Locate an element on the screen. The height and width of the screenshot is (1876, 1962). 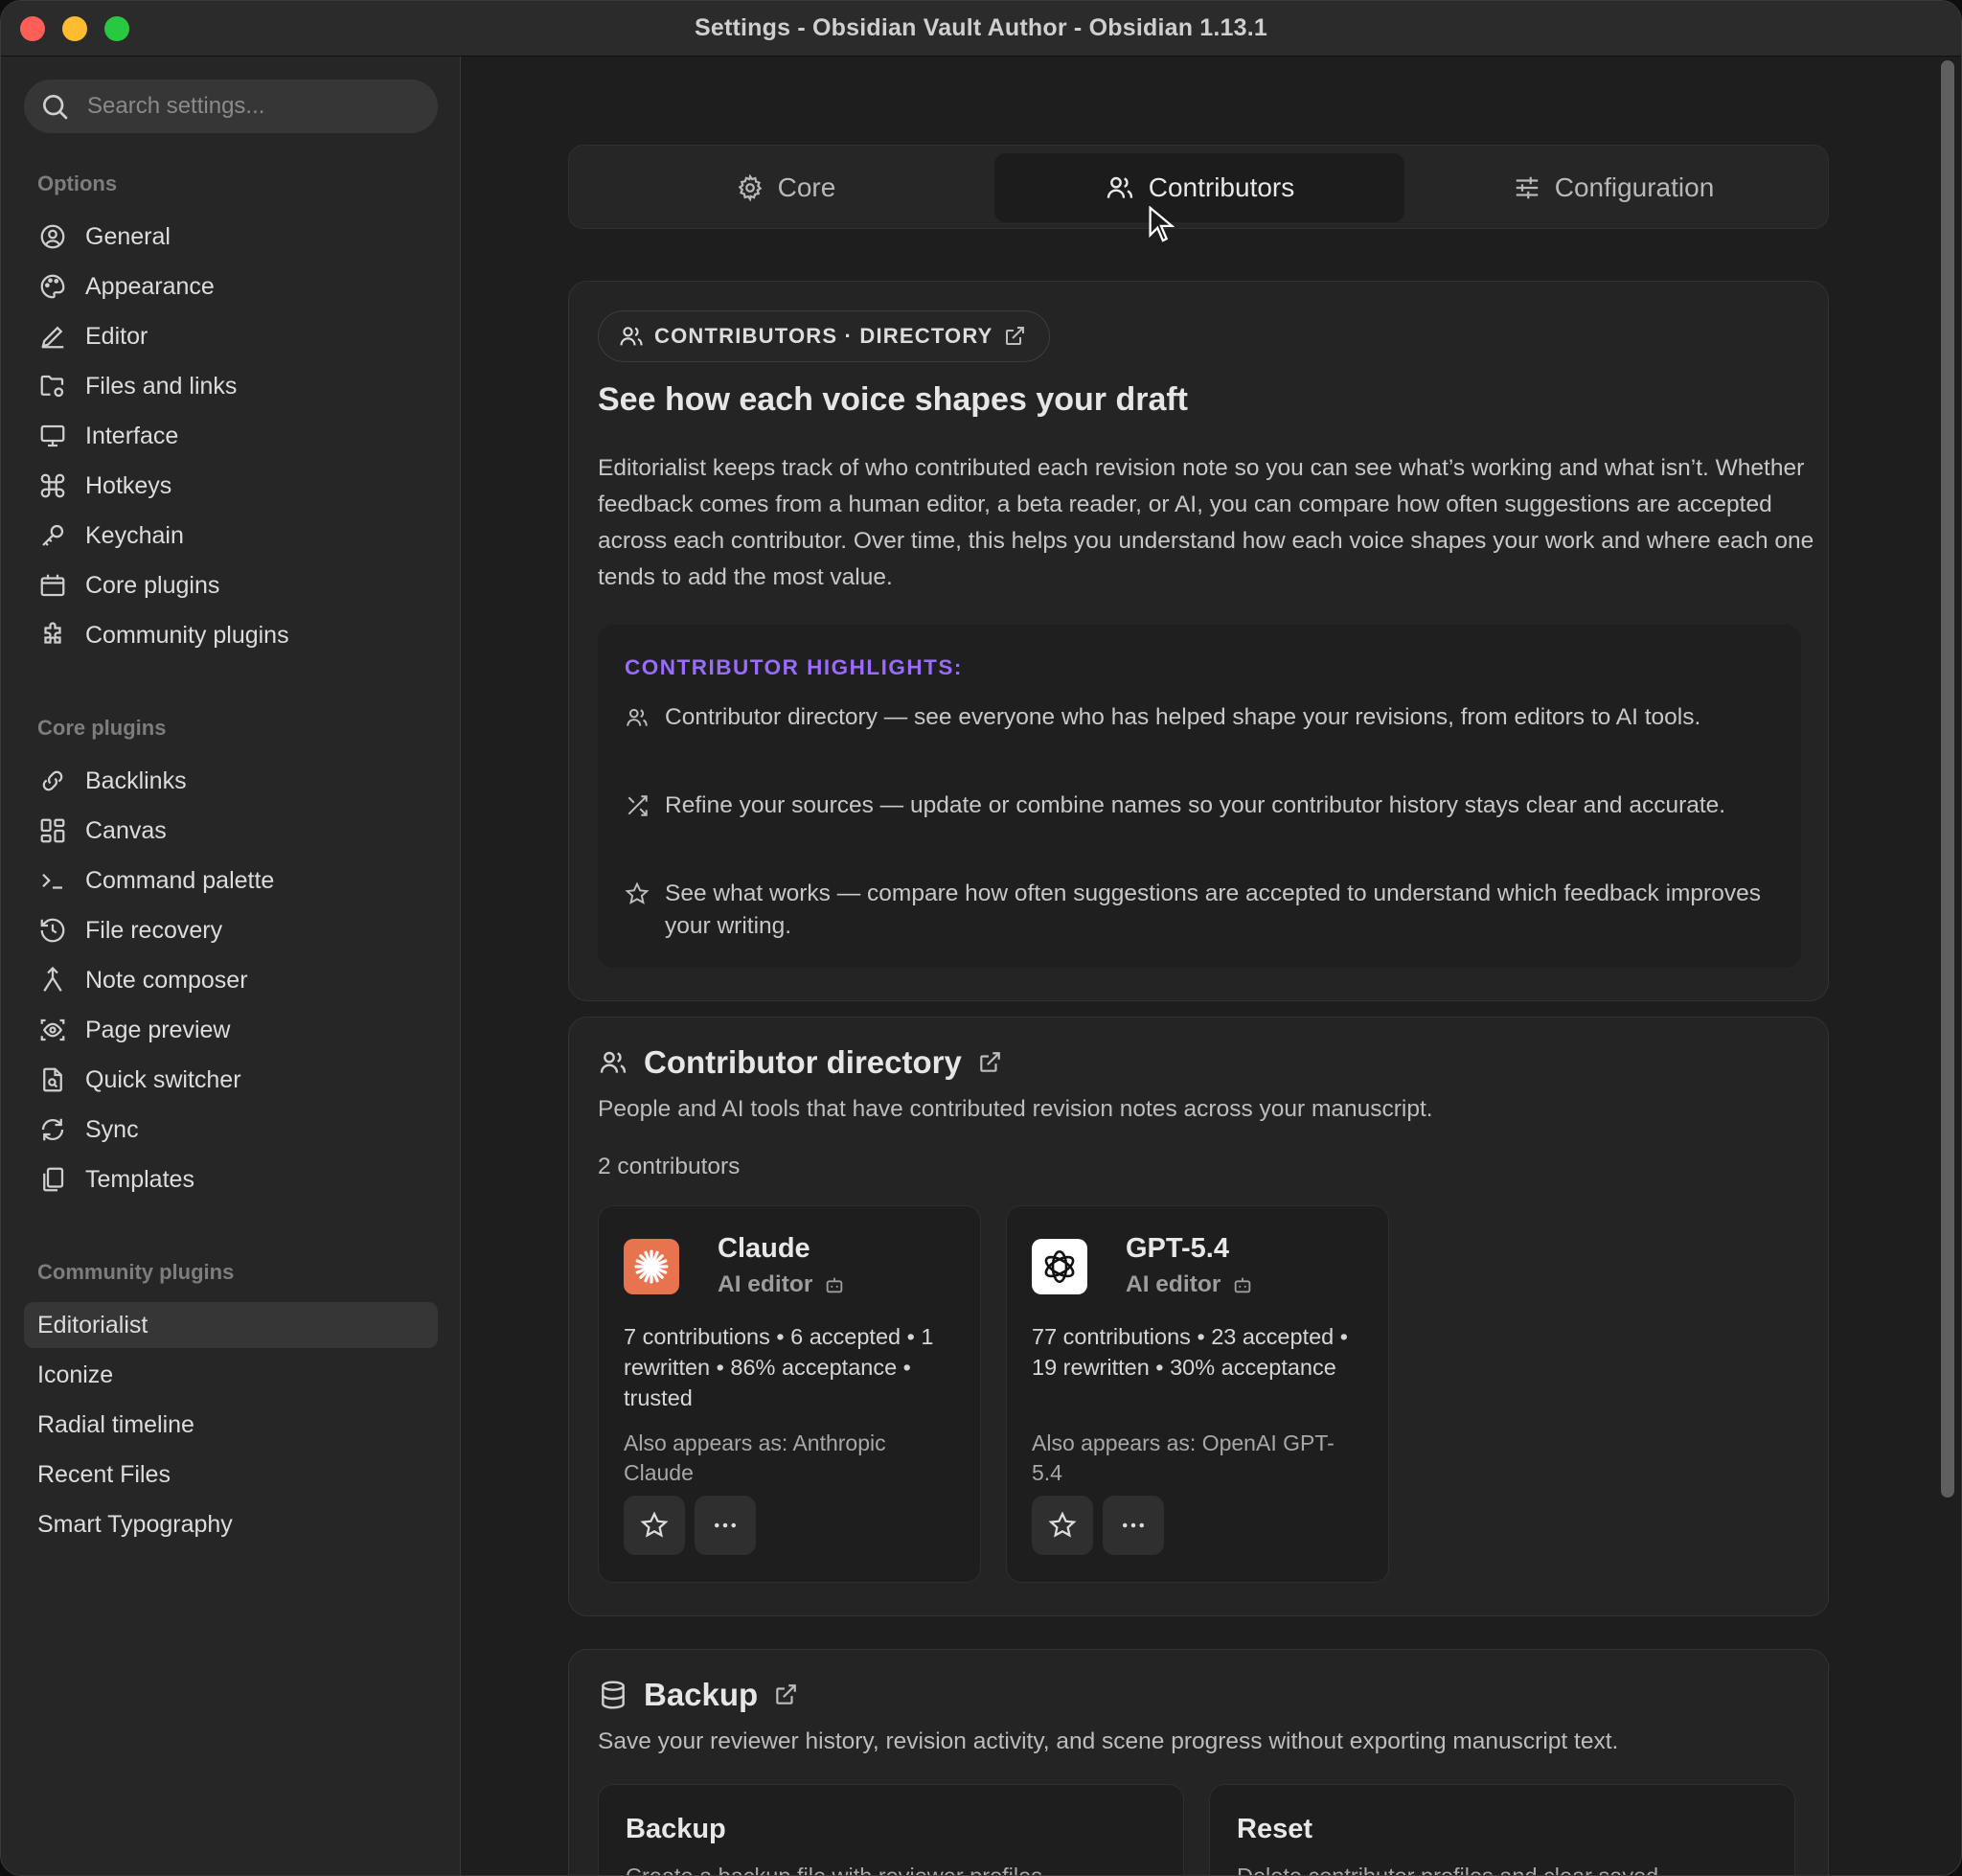
sidebar-item-editor: Editor is located at coordinates (231, 336).